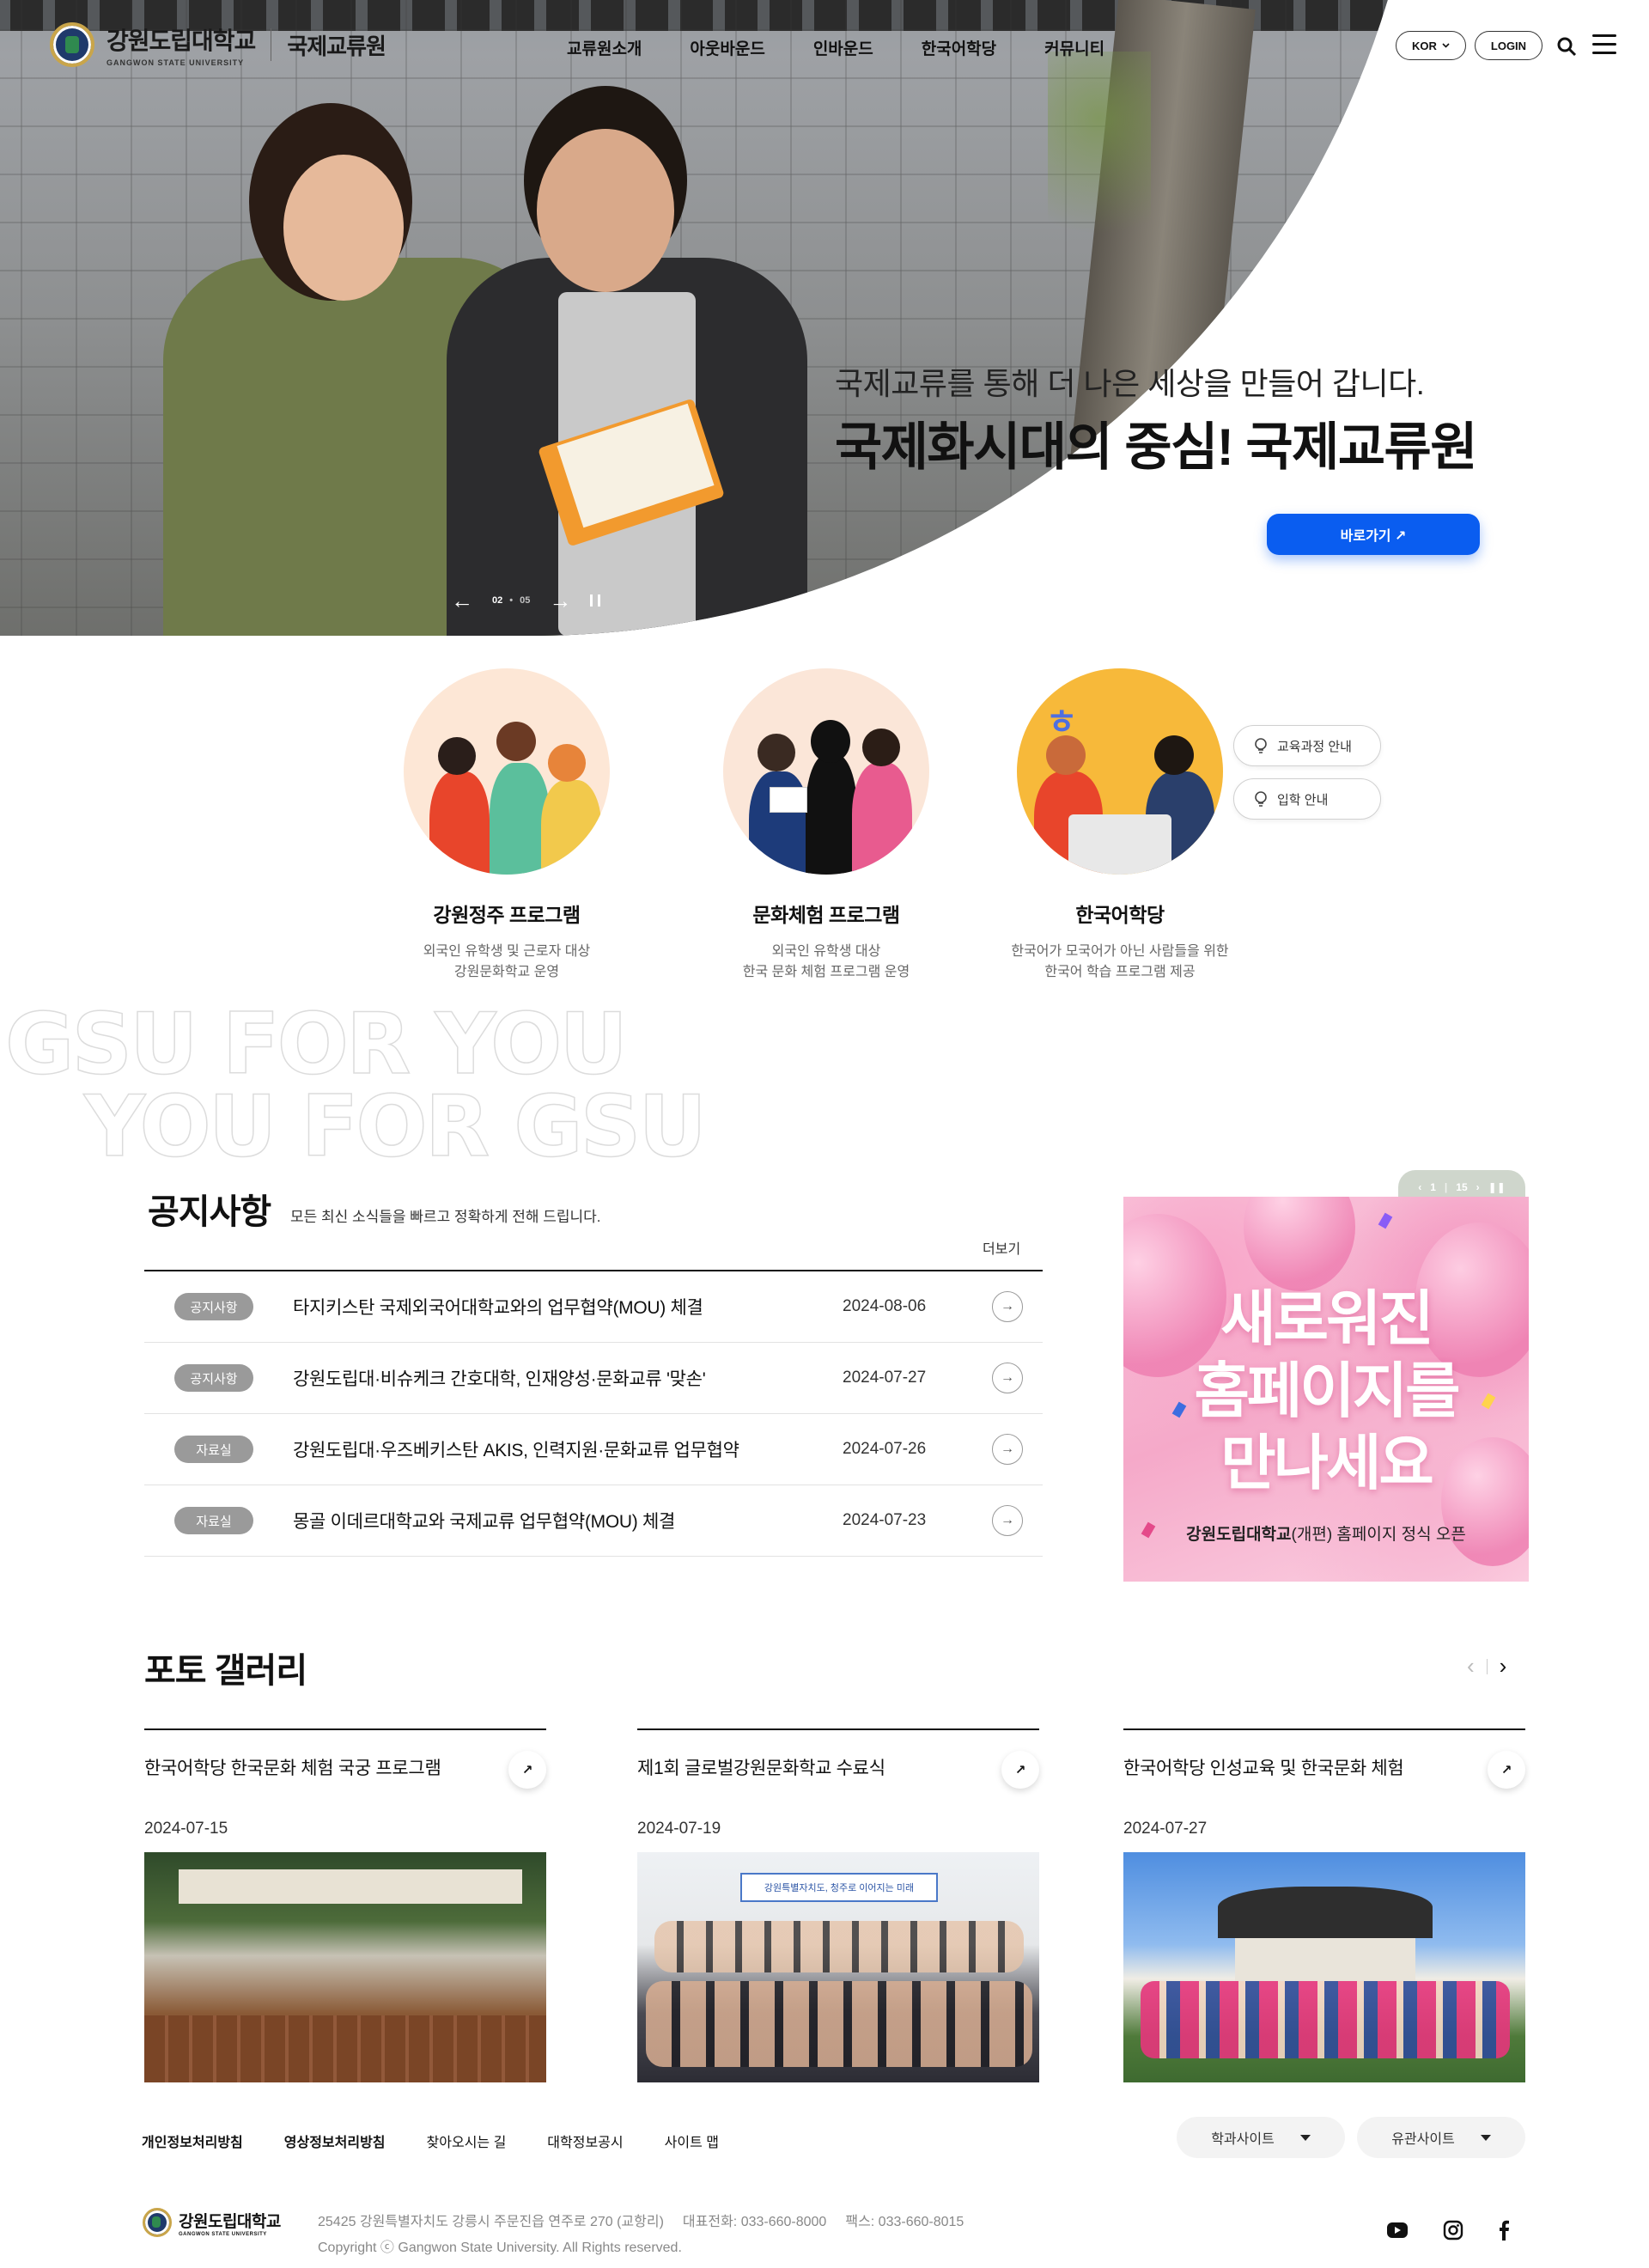  What do you see at coordinates (1326, 1389) in the screenshot?
I see `promo-banner: 새로워진 홈페이지를 만나세요 강원도립대학교(개편) 홈페이지 정식 오픈` at bounding box center [1326, 1389].